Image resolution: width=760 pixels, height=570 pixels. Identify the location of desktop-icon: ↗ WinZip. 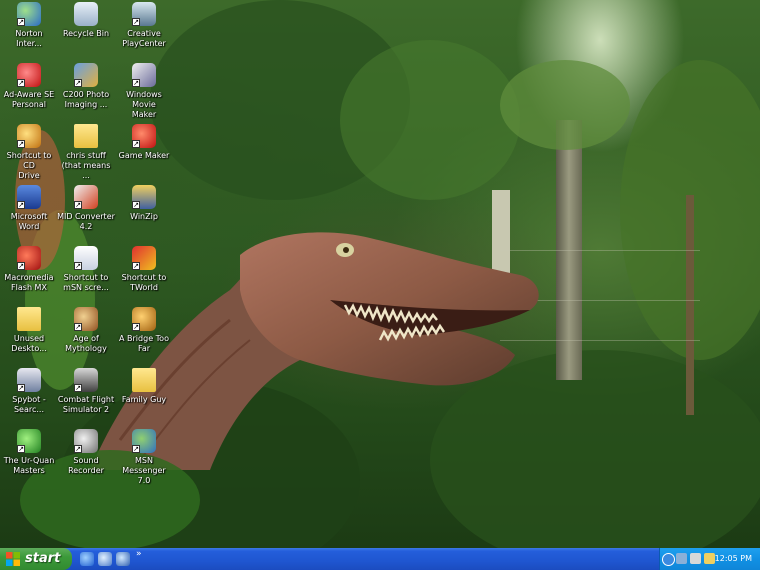
(144, 203).